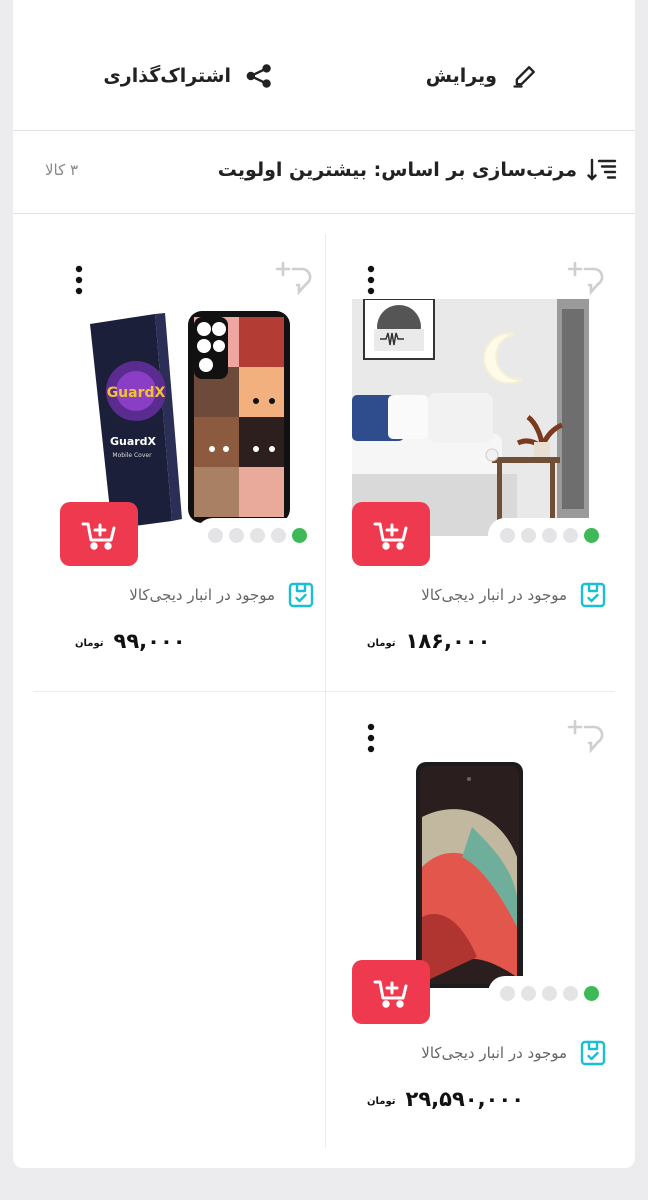 The width and height of the screenshot is (648, 1200). What do you see at coordinates (448, 641) in the screenshot?
I see `price-value: ۱۸۶,۰۰۰` at bounding box center [448, 641].